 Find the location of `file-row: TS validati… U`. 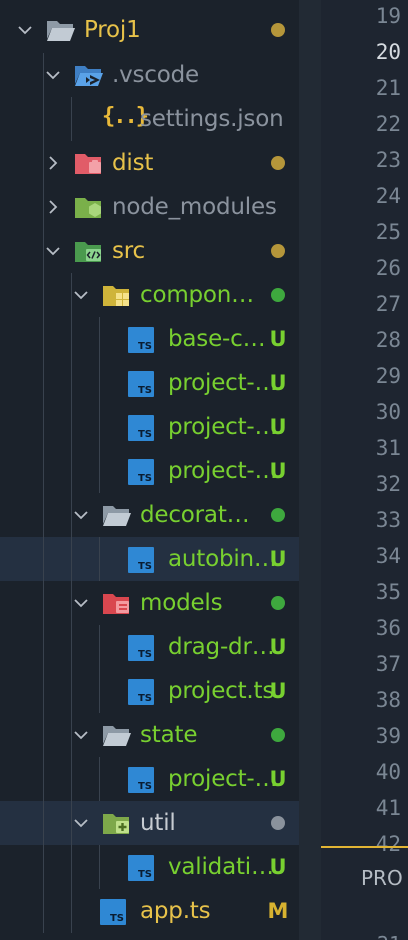

file-row: TS validati… U is located at coordinates (160, 867).